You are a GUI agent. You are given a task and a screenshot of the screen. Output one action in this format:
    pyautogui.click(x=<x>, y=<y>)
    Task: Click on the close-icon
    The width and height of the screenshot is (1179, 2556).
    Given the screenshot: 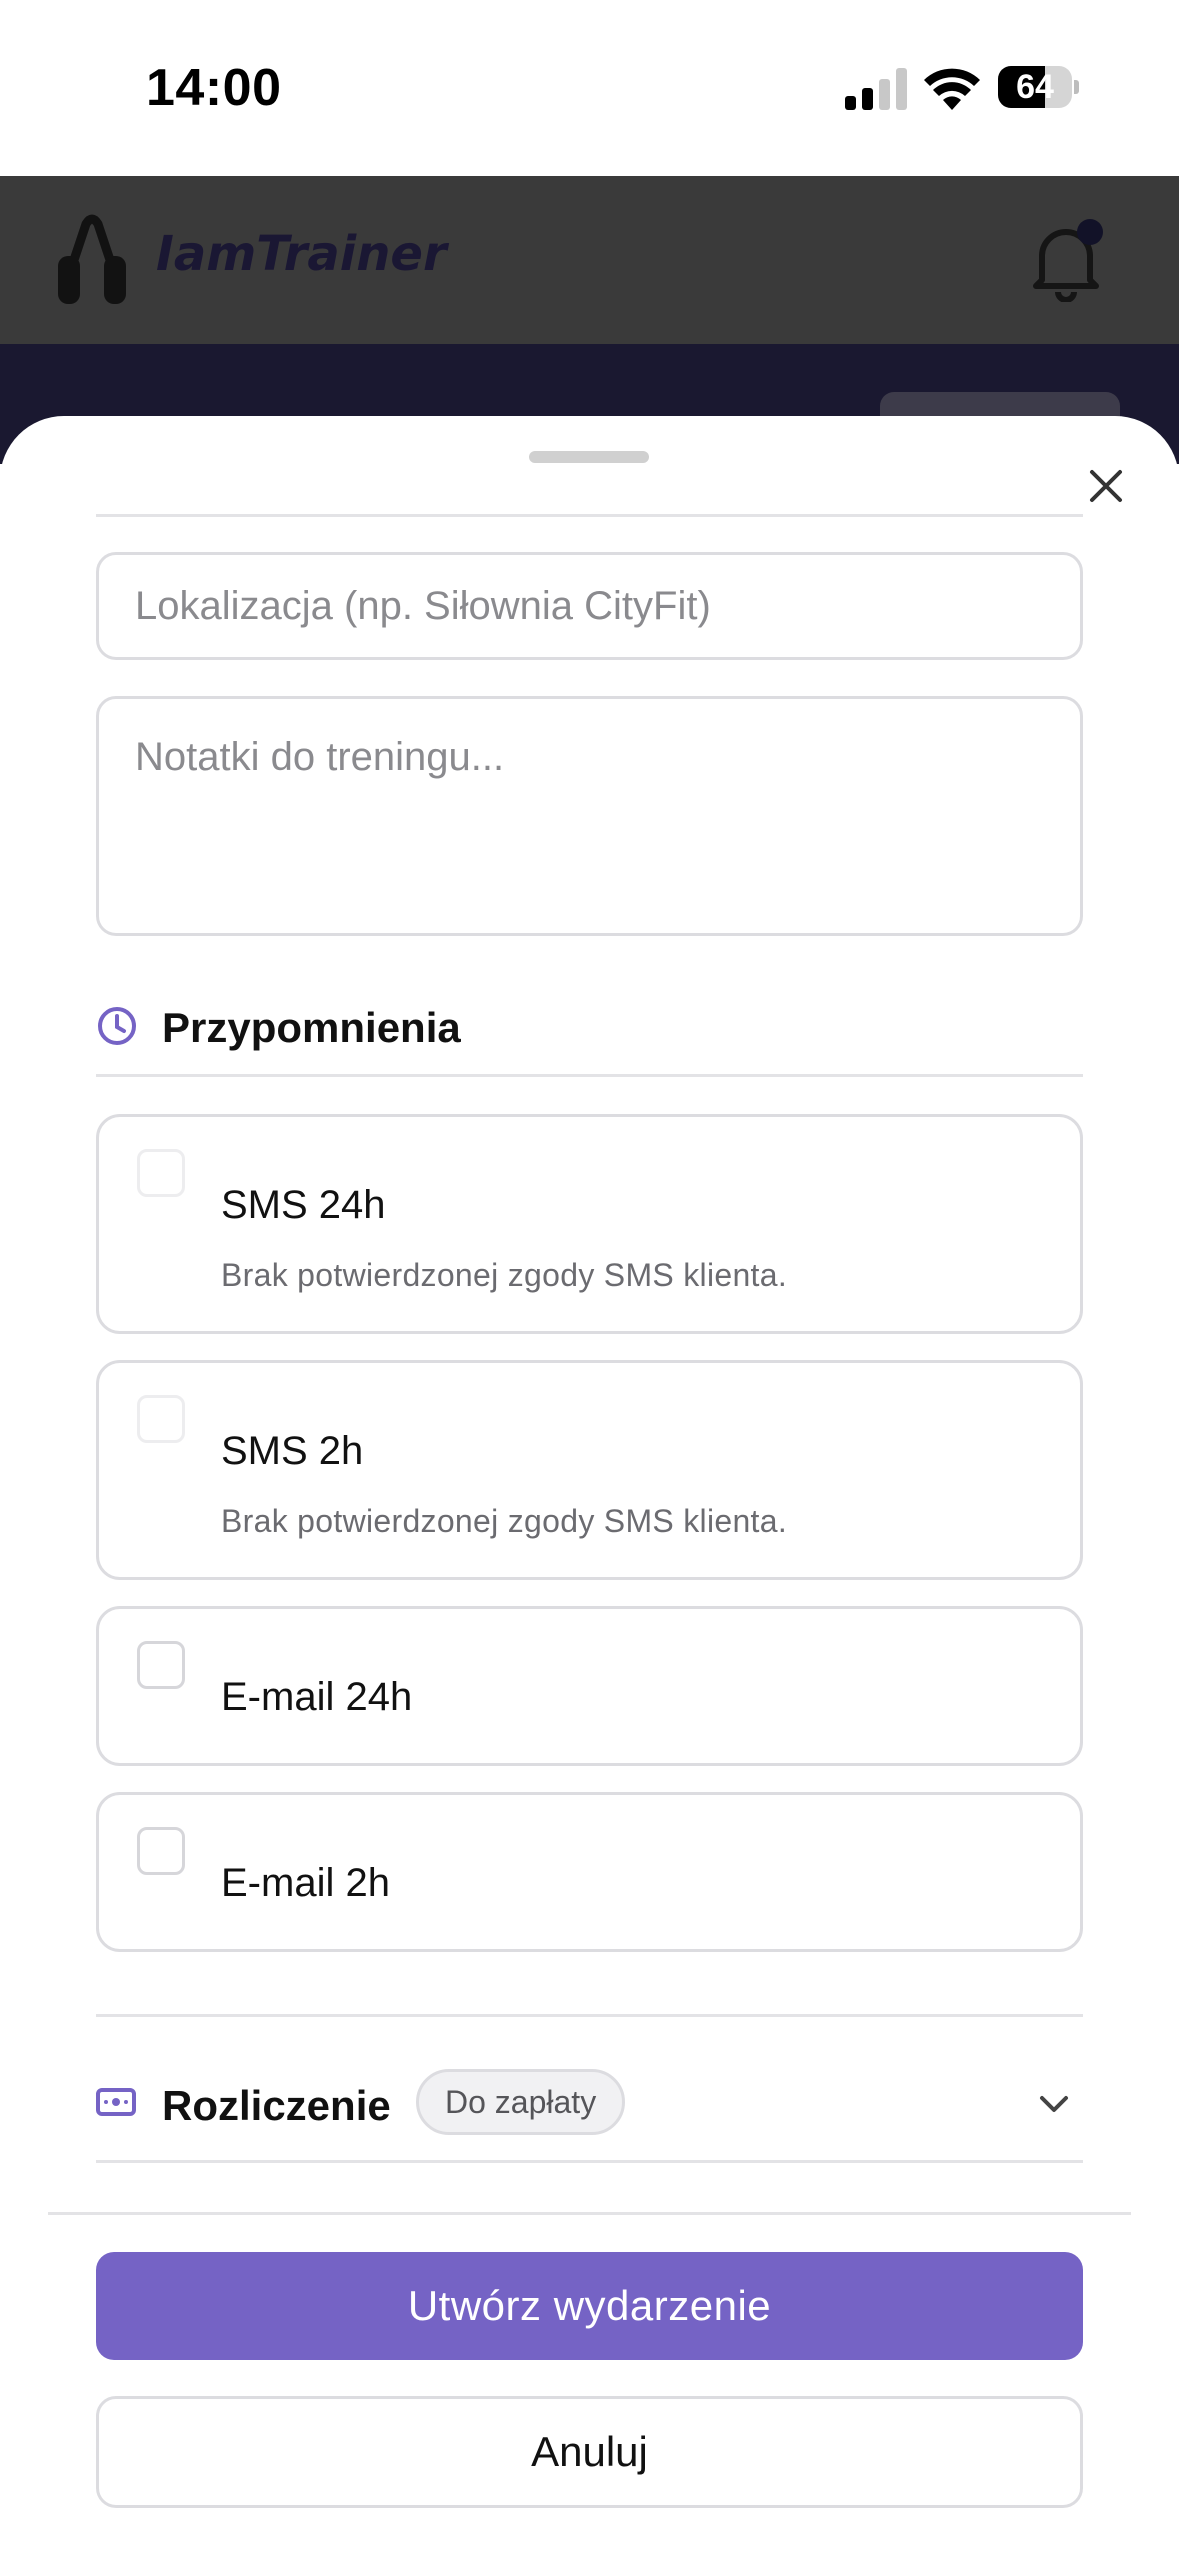 What is the action you would take?
    pyautogui.click(x=1106, y=486)
    